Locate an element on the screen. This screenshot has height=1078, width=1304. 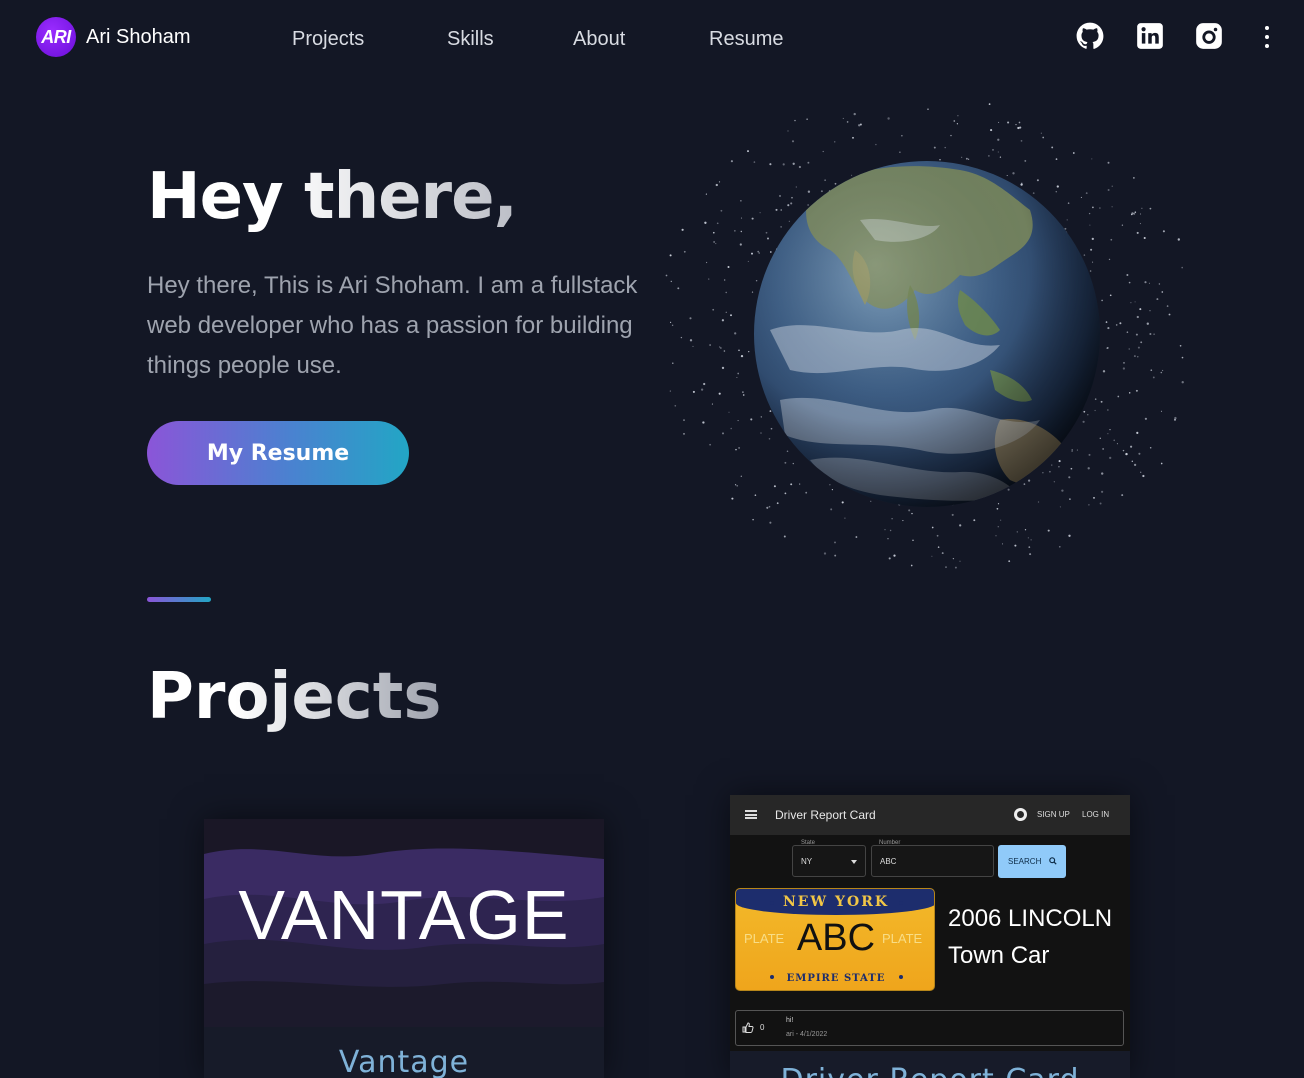
project-card-label: Vantage is located at coordinates (404, 1061).